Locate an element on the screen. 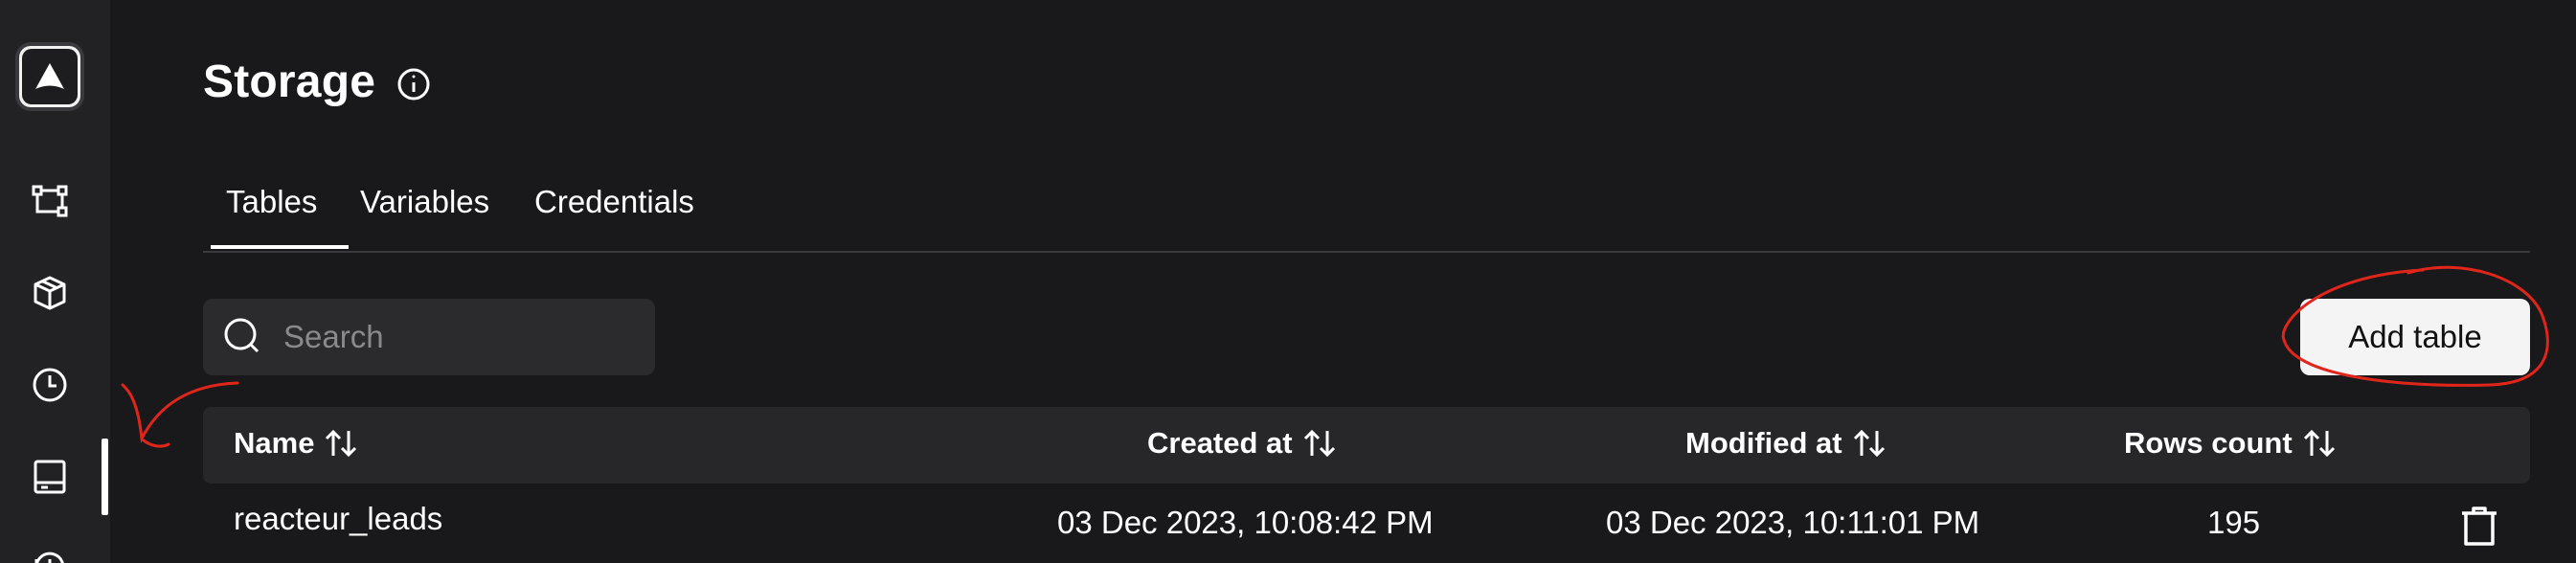 The width and height of the screenshot is (2576, 563). cell-created-at: 03 Dec 2023, 10:08:42 PM is located at coordinates (1245, 522).